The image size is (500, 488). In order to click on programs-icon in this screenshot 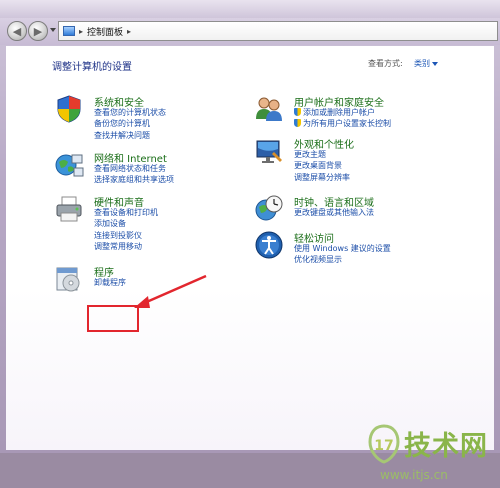, I will do `click(69, 279)`.